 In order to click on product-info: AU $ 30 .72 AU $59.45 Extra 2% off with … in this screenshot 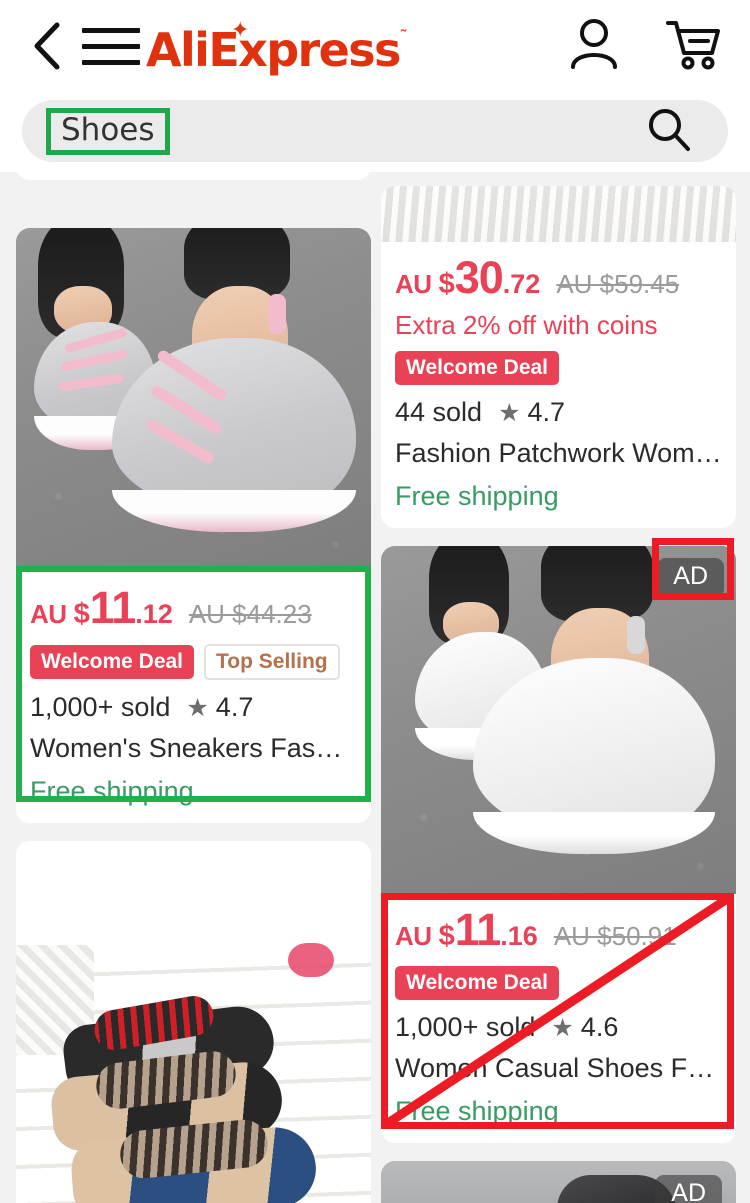, I will do `click(558, 385)`.